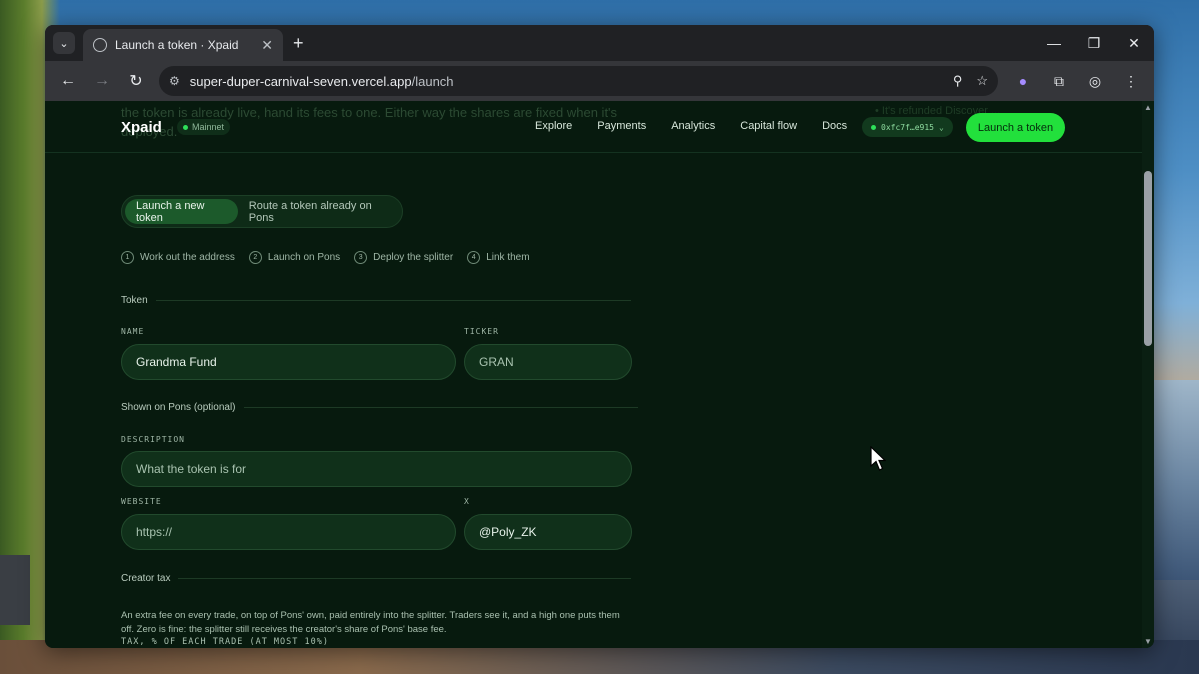 This screenshot has height=674, width=1199. What do you see at coordinates (1015, 127) in the screenshot?
I see `launch-token-button: Launch a token` at bounding box center [1015, 127].